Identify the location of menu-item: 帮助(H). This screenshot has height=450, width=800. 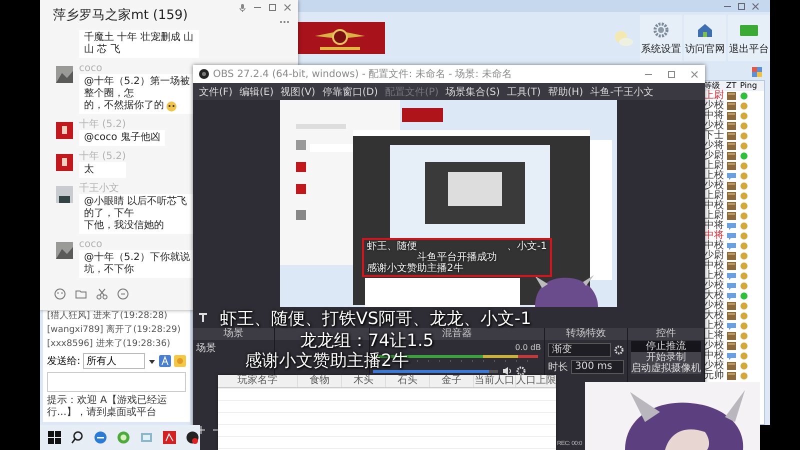
(566, 91).